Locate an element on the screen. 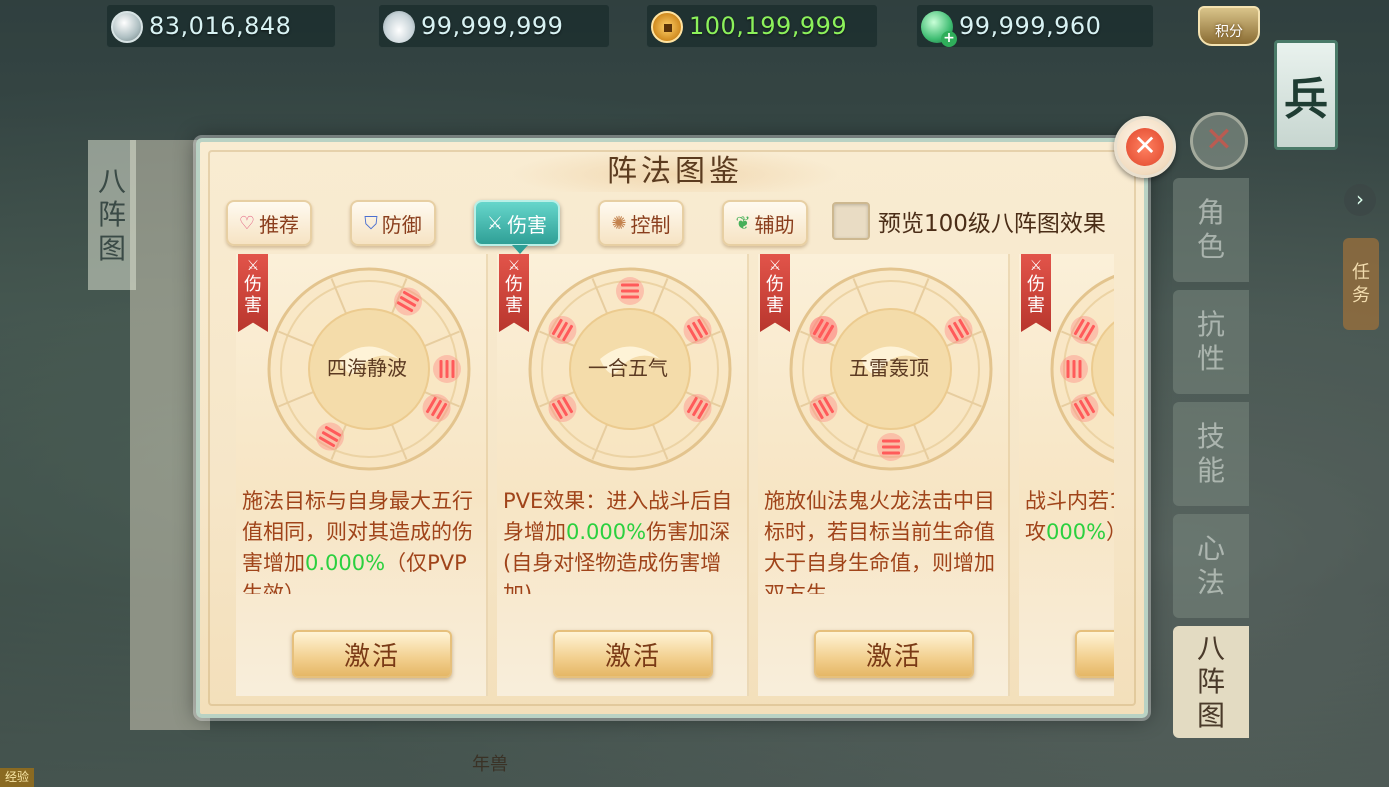 The image size is (1389, 787). formation-description: PVE效果：进入战斗后自身增加0.000%伤害加深(自身对怪物造成伤害增加) is located at coordinates (622, 540).